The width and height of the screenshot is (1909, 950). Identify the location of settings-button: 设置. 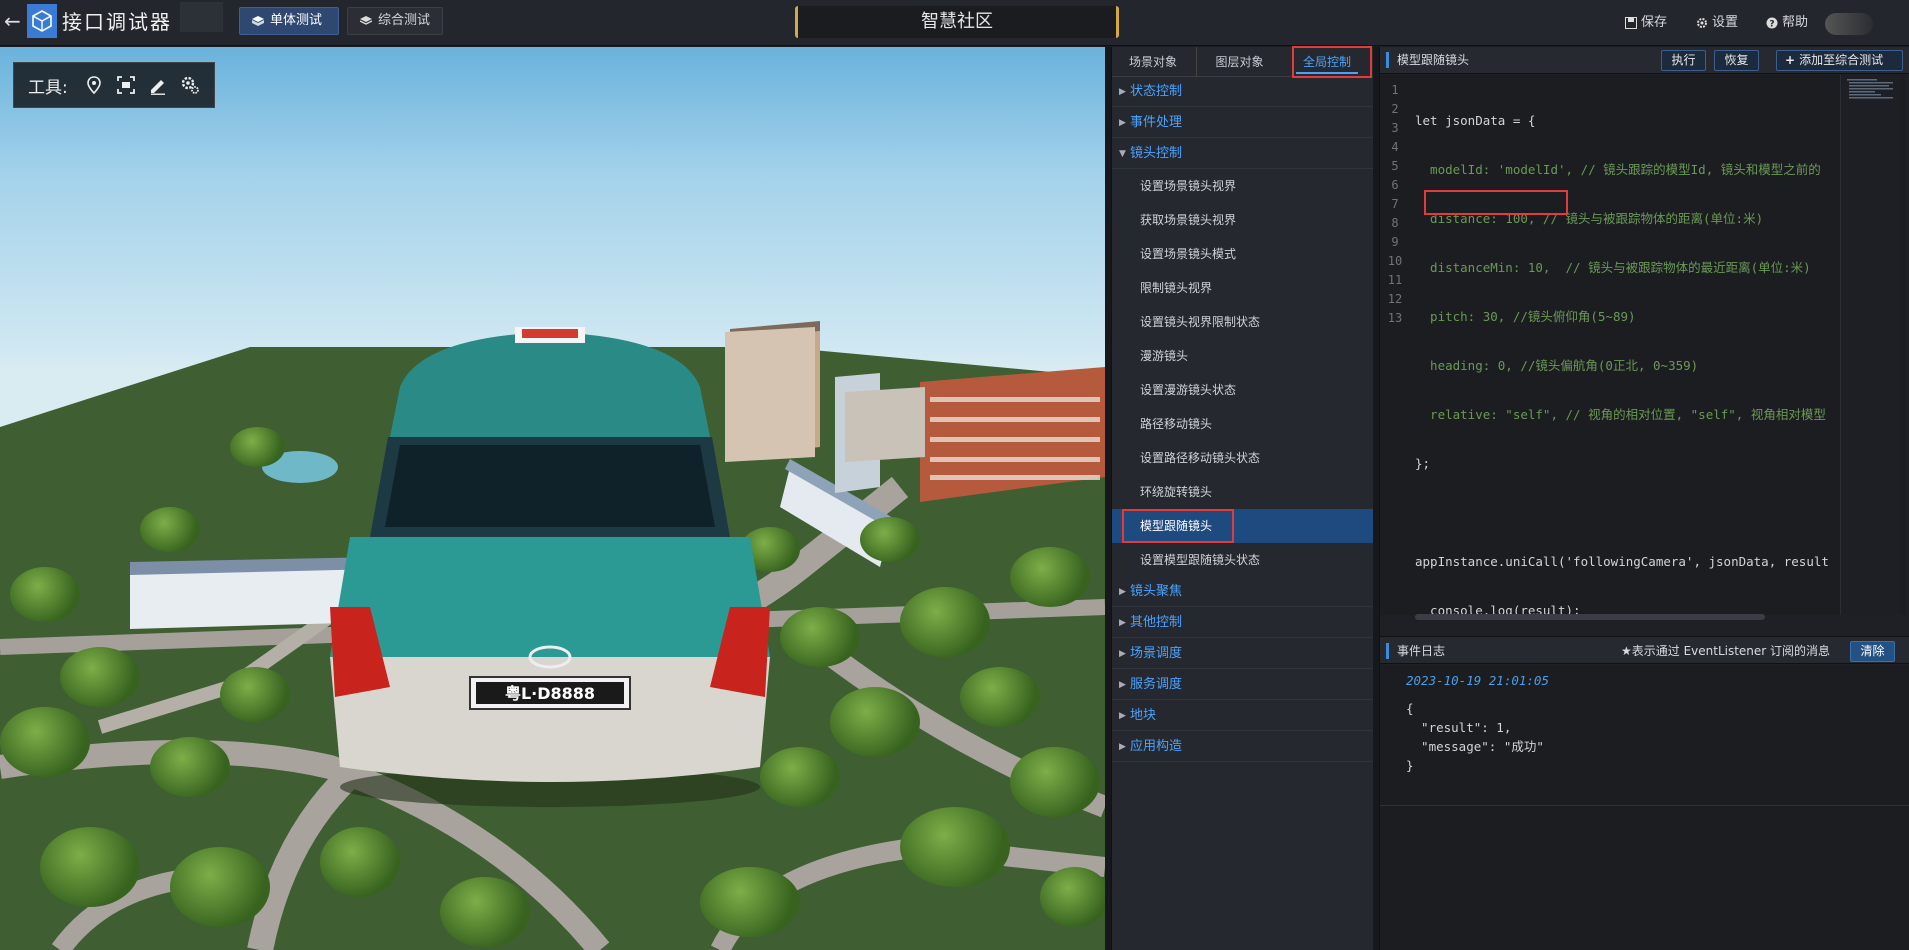
(1717, 23).